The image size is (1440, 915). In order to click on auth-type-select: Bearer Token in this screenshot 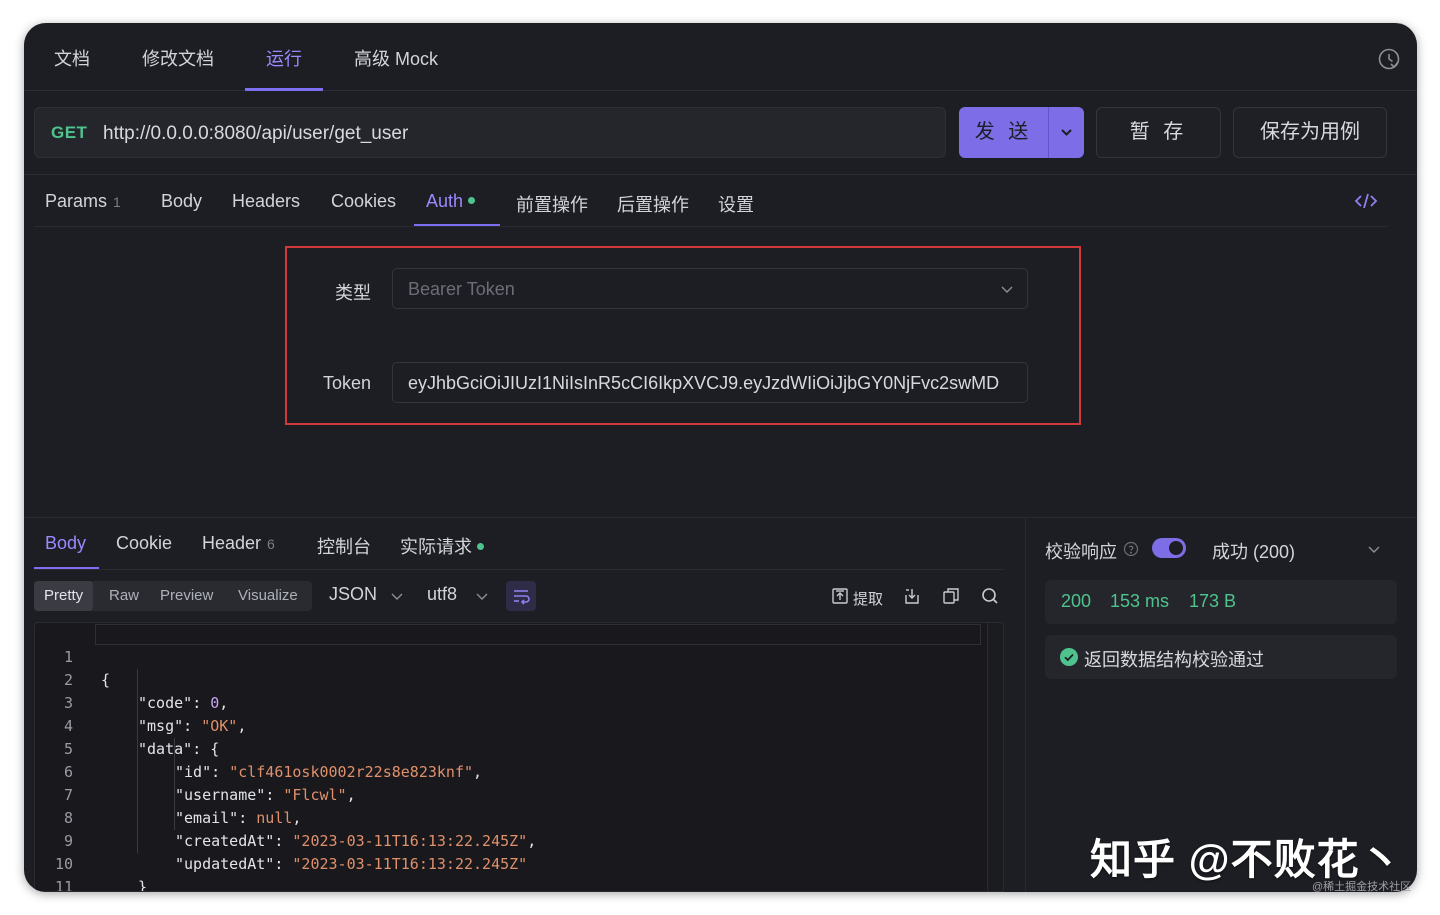, I will do `click(710, 288)`.